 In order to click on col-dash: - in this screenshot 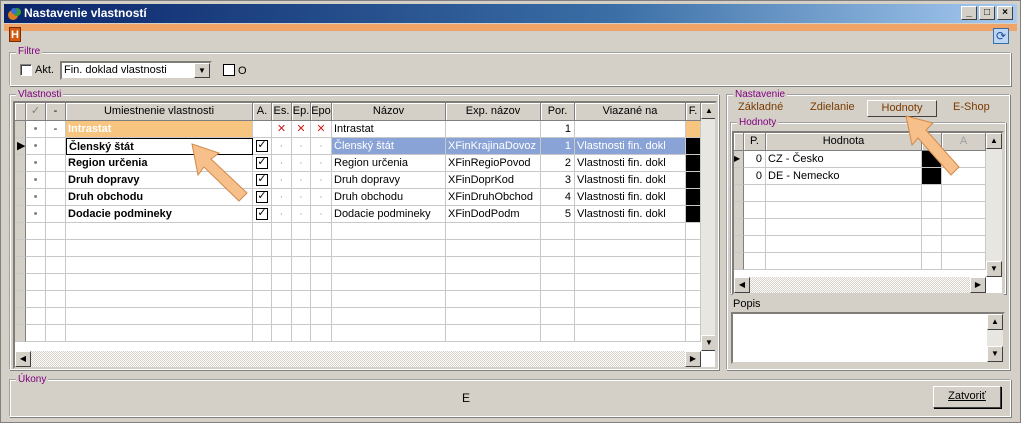, I will do `click(56, 112)`.